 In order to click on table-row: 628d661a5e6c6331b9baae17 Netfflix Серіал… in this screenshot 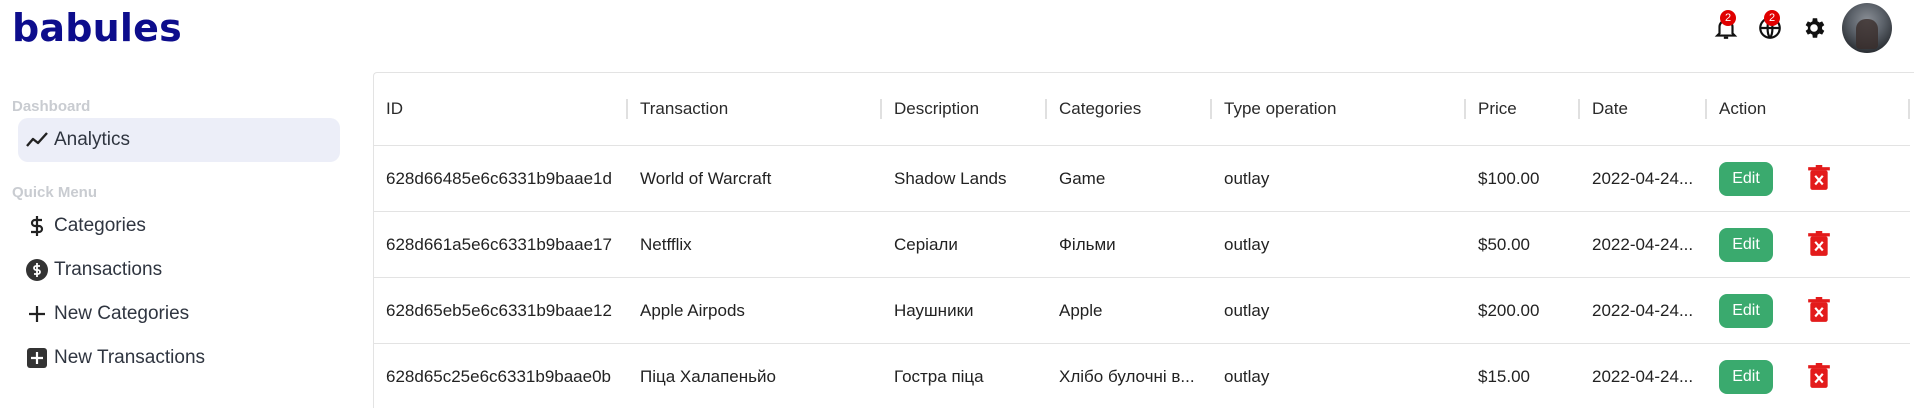, I will do `click(1142, 244)`.